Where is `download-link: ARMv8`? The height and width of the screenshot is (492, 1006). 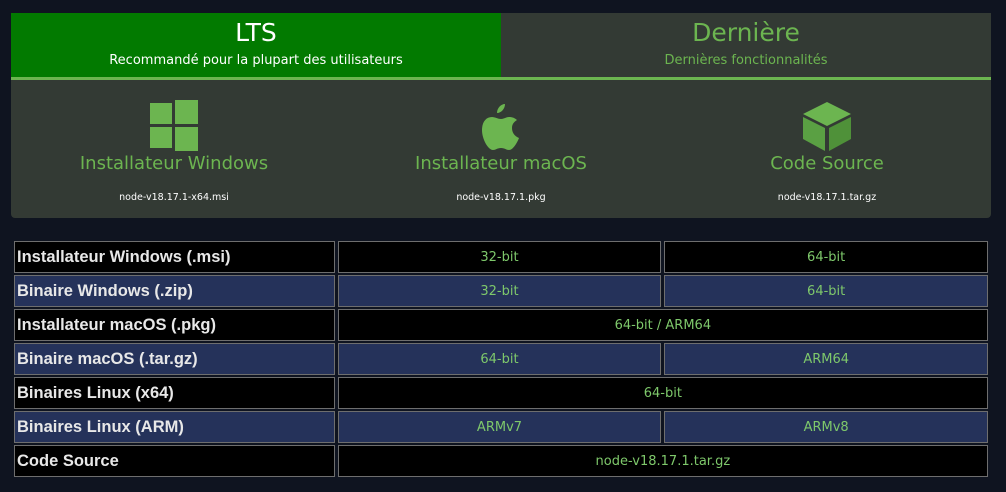
download-link: ARMv8 is located at coordinates (826, 427).